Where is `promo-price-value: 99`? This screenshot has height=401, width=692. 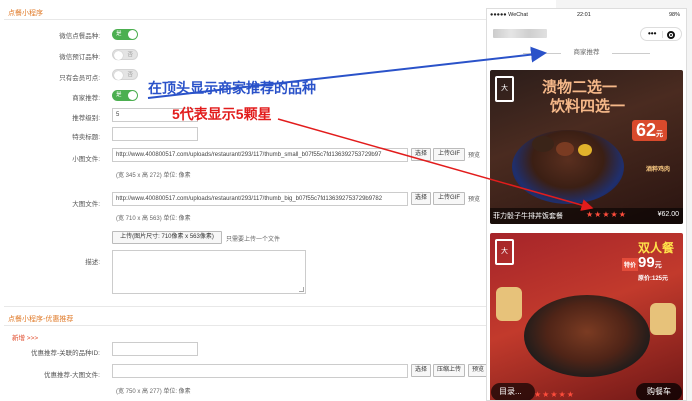 promo-price-value: 99 is located at coordinates (646, 262).